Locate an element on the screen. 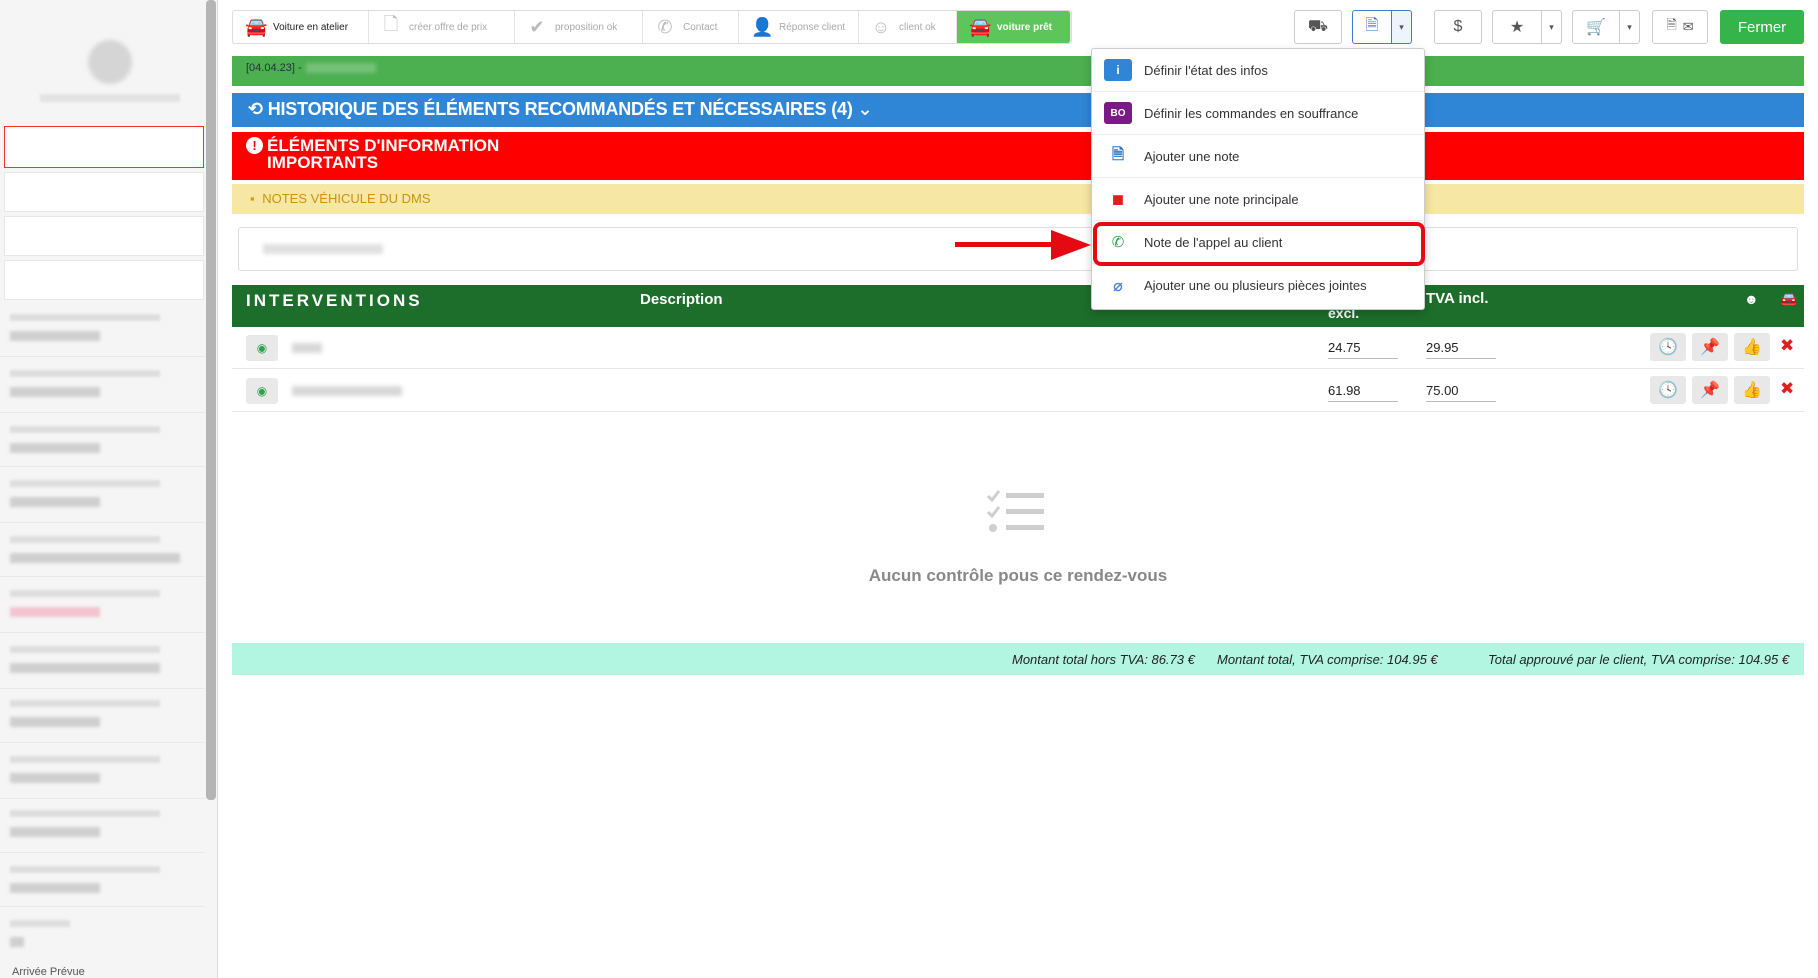 This screenshot has height=978, width=1818. phone-icon: ✆ is located at coordinates (665, 26).